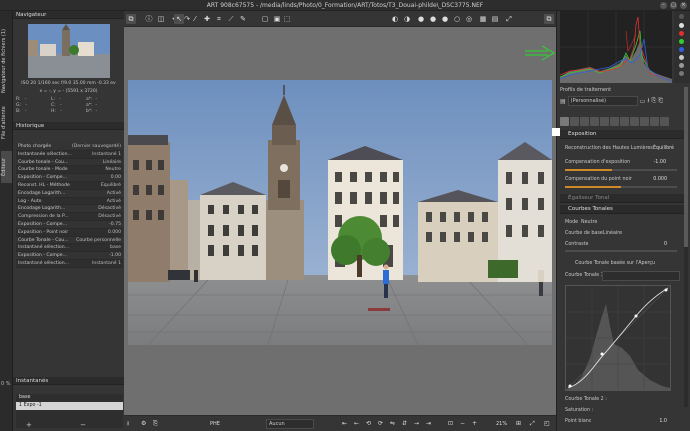 This screenshot has height=431, width=690. I want to click on tab-effects-icon, so click(604, 121).